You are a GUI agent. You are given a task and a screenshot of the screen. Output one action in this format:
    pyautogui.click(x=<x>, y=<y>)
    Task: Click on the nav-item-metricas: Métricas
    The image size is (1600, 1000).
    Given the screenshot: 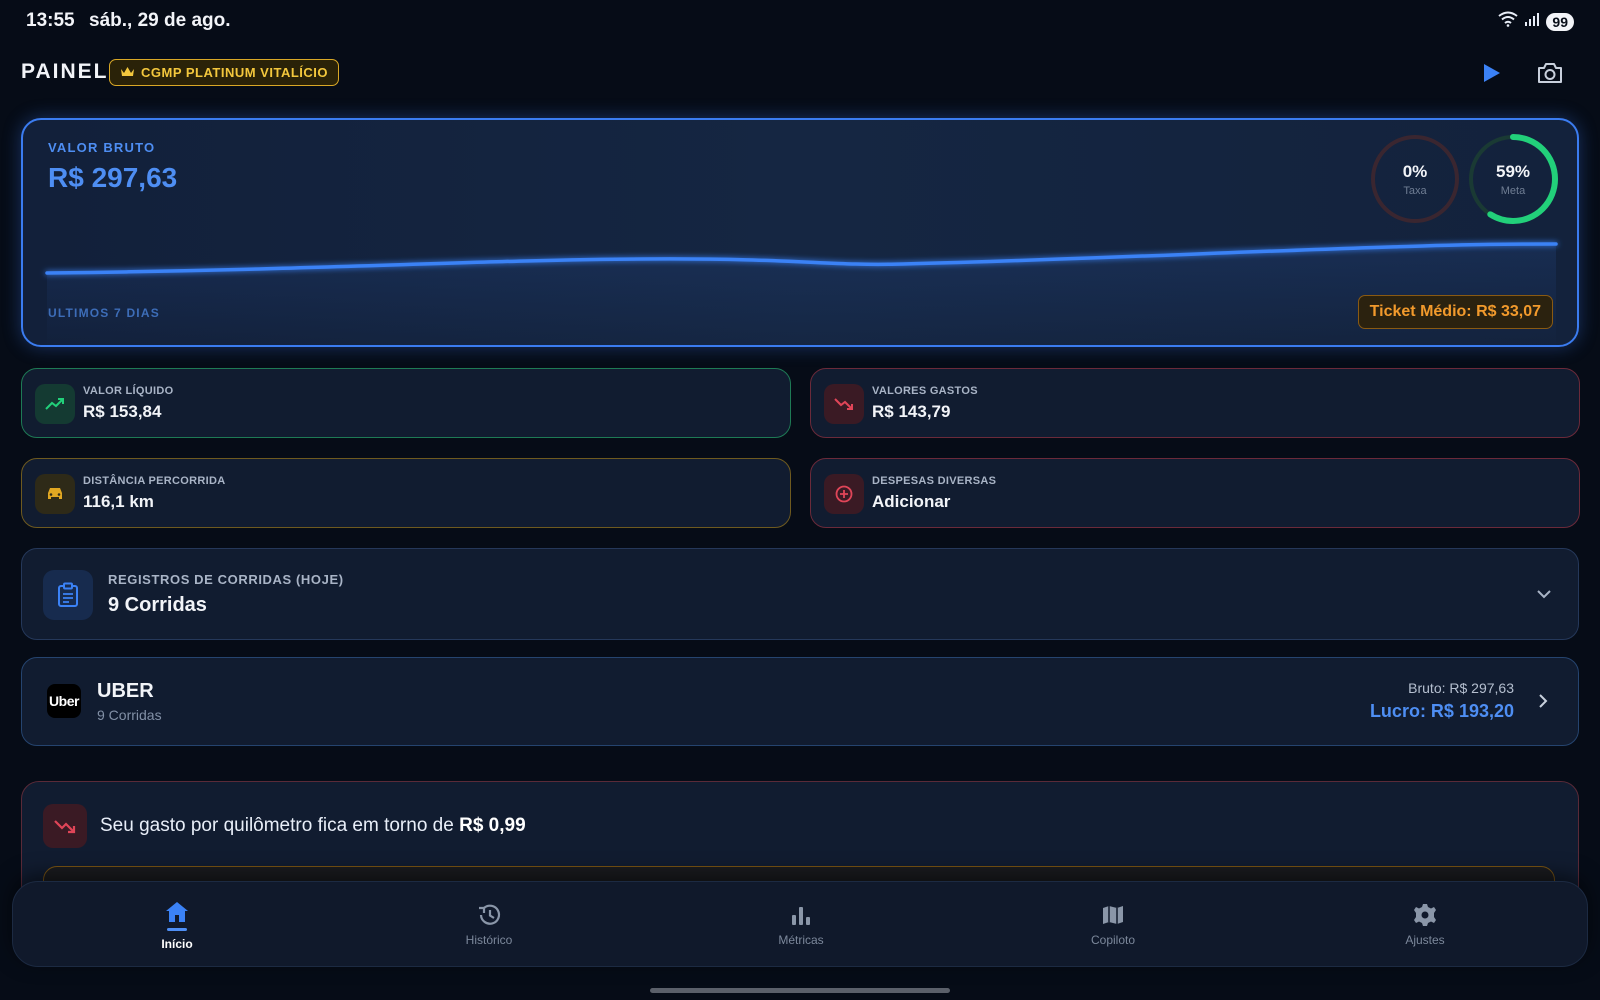 What is the action you would take?
    pyautogui.click(x=801, y=925)
    